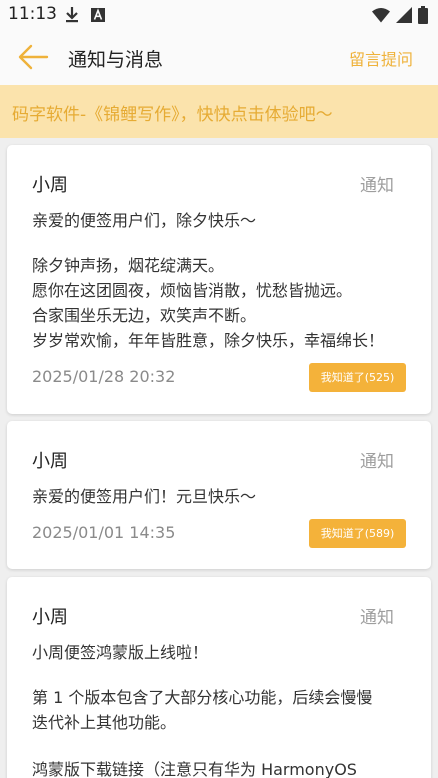 Image resolution: width=438 pixels, height=778 pixels. Describe the element at coordinates (104, 722) in the screenshot. I see `notification-body-line: 迭代补上其他功能。` at that location.